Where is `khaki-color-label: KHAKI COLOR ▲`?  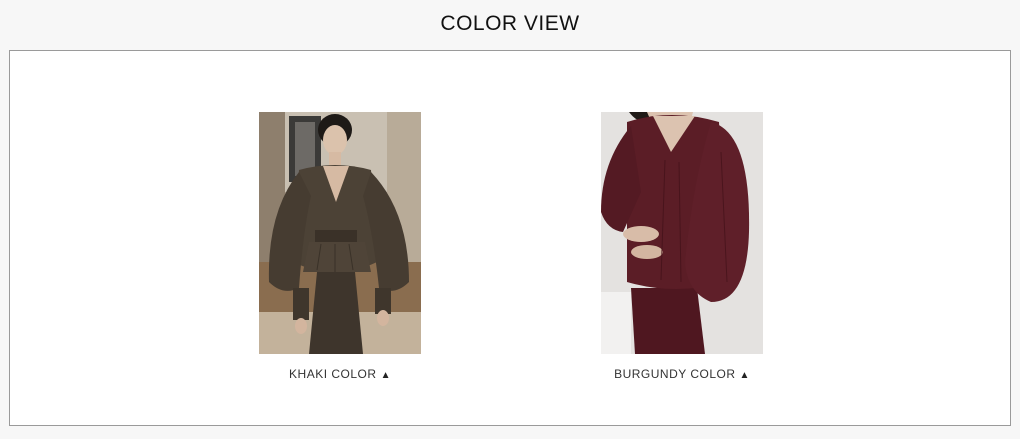 khaki-color-label: KHAKI COLOR ▲ is located at coordinates (340, 374).